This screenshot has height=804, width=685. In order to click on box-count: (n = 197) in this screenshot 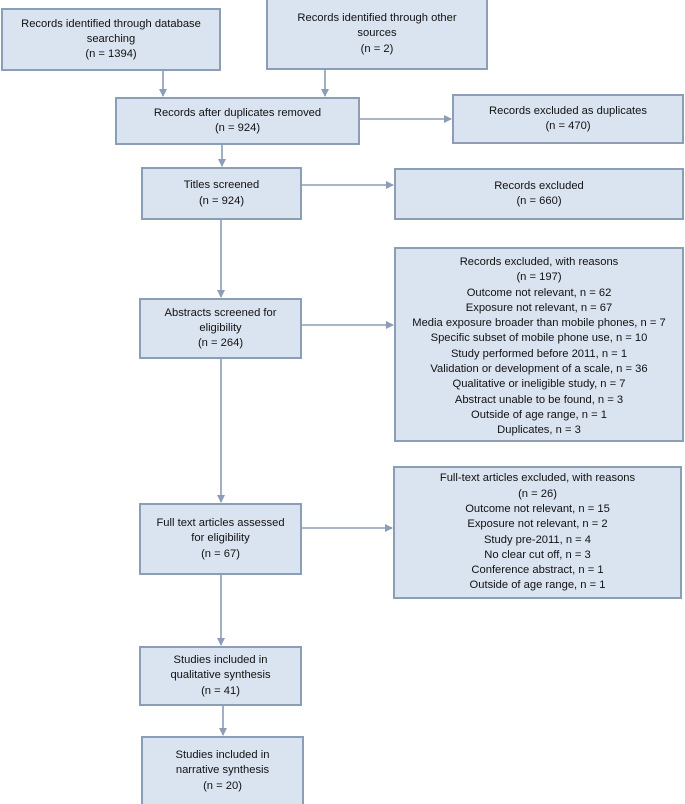, I will do `click(539, 277)`.